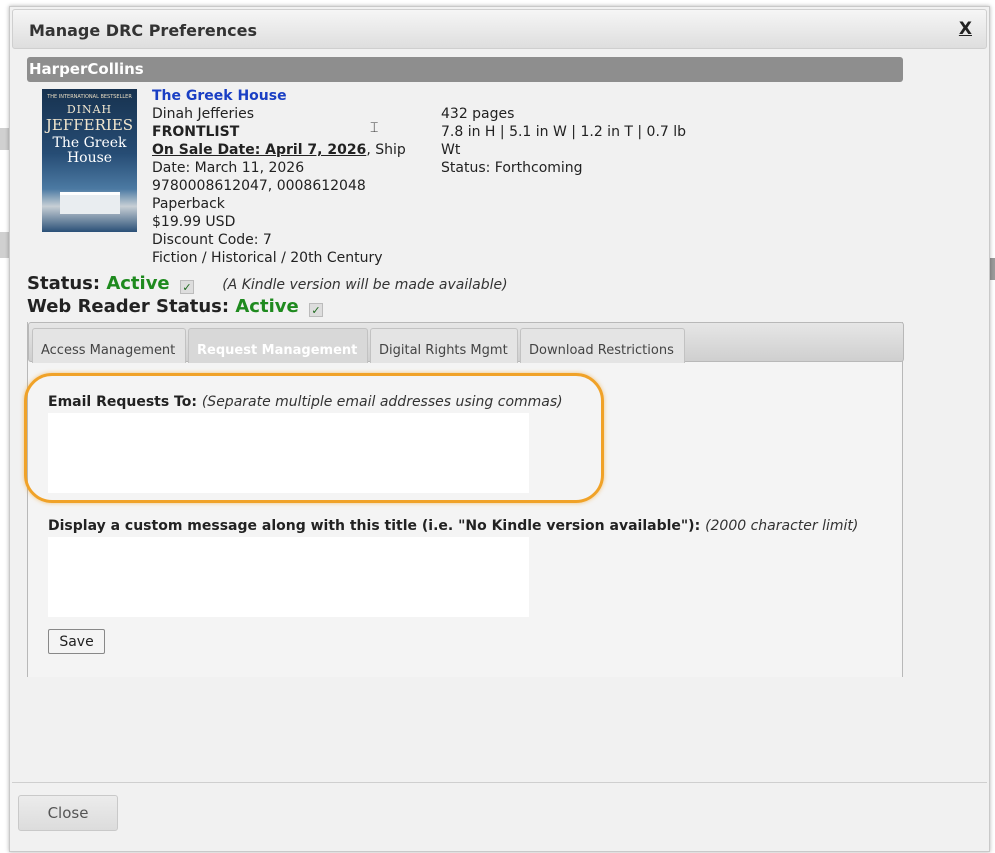 The width and height of the screenshot is (995, 853). I want to click on email-requests-input, so click(288, 453).